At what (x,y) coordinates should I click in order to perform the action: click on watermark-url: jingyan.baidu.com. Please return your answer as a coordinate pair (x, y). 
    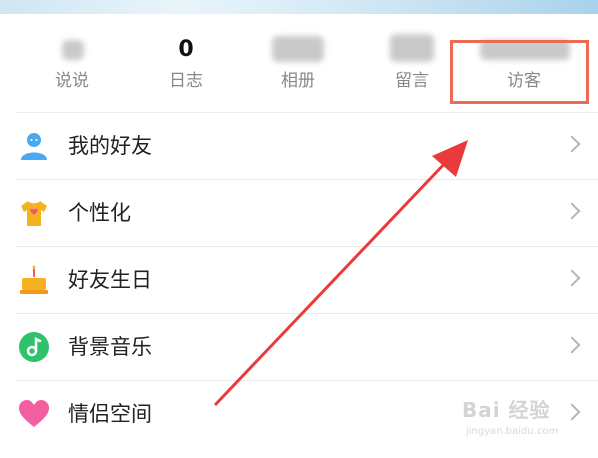
    Looking at the image, I should click on (512, 431).